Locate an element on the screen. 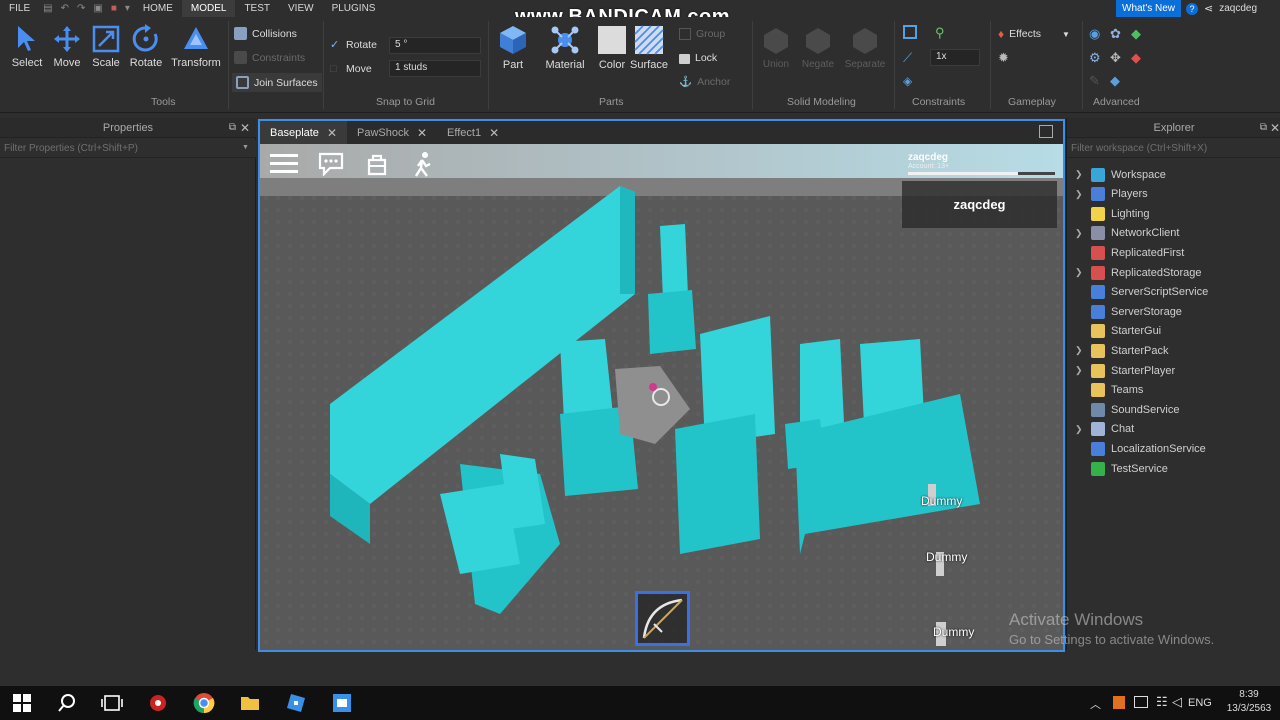 The image size is (1280, 720). menu-file: FILE is located at coordinates (19, 8).